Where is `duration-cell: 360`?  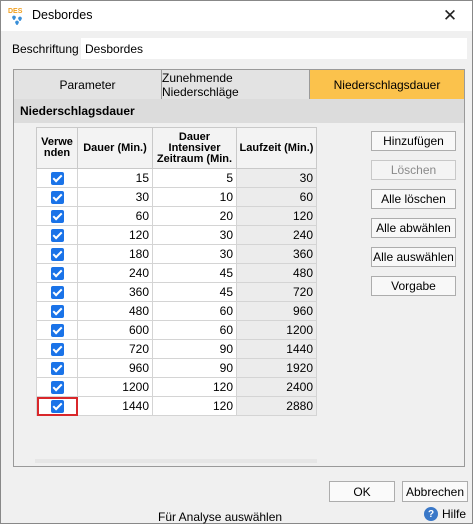 duration-cell: 360 is located at coordinates (115, 292).